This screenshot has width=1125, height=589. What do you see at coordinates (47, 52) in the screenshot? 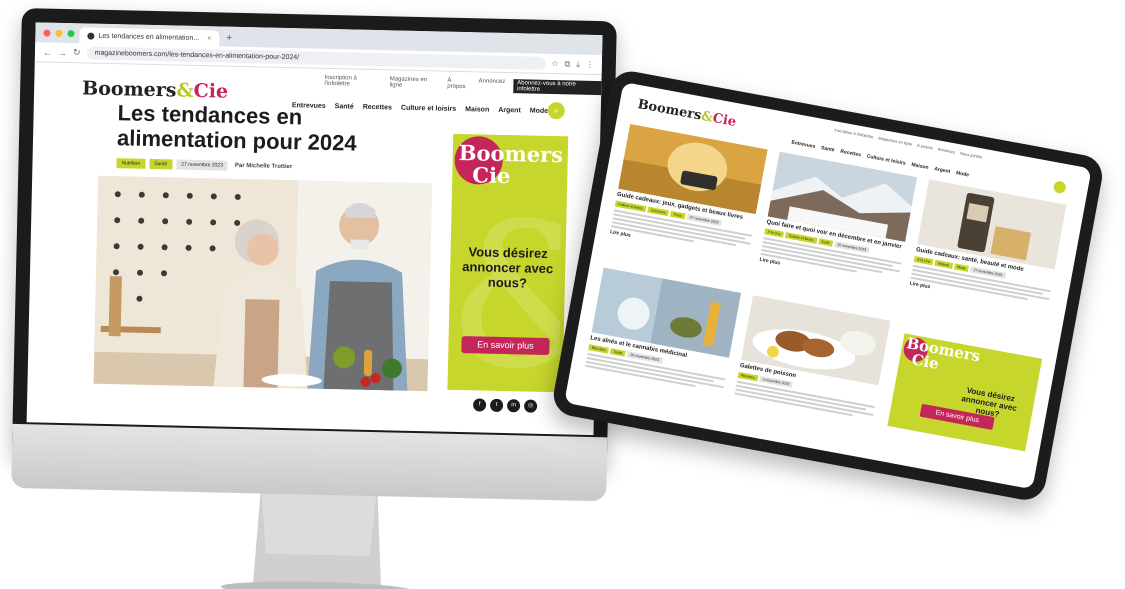
I see `back-icon: ←` at bounding box center [47, 52].